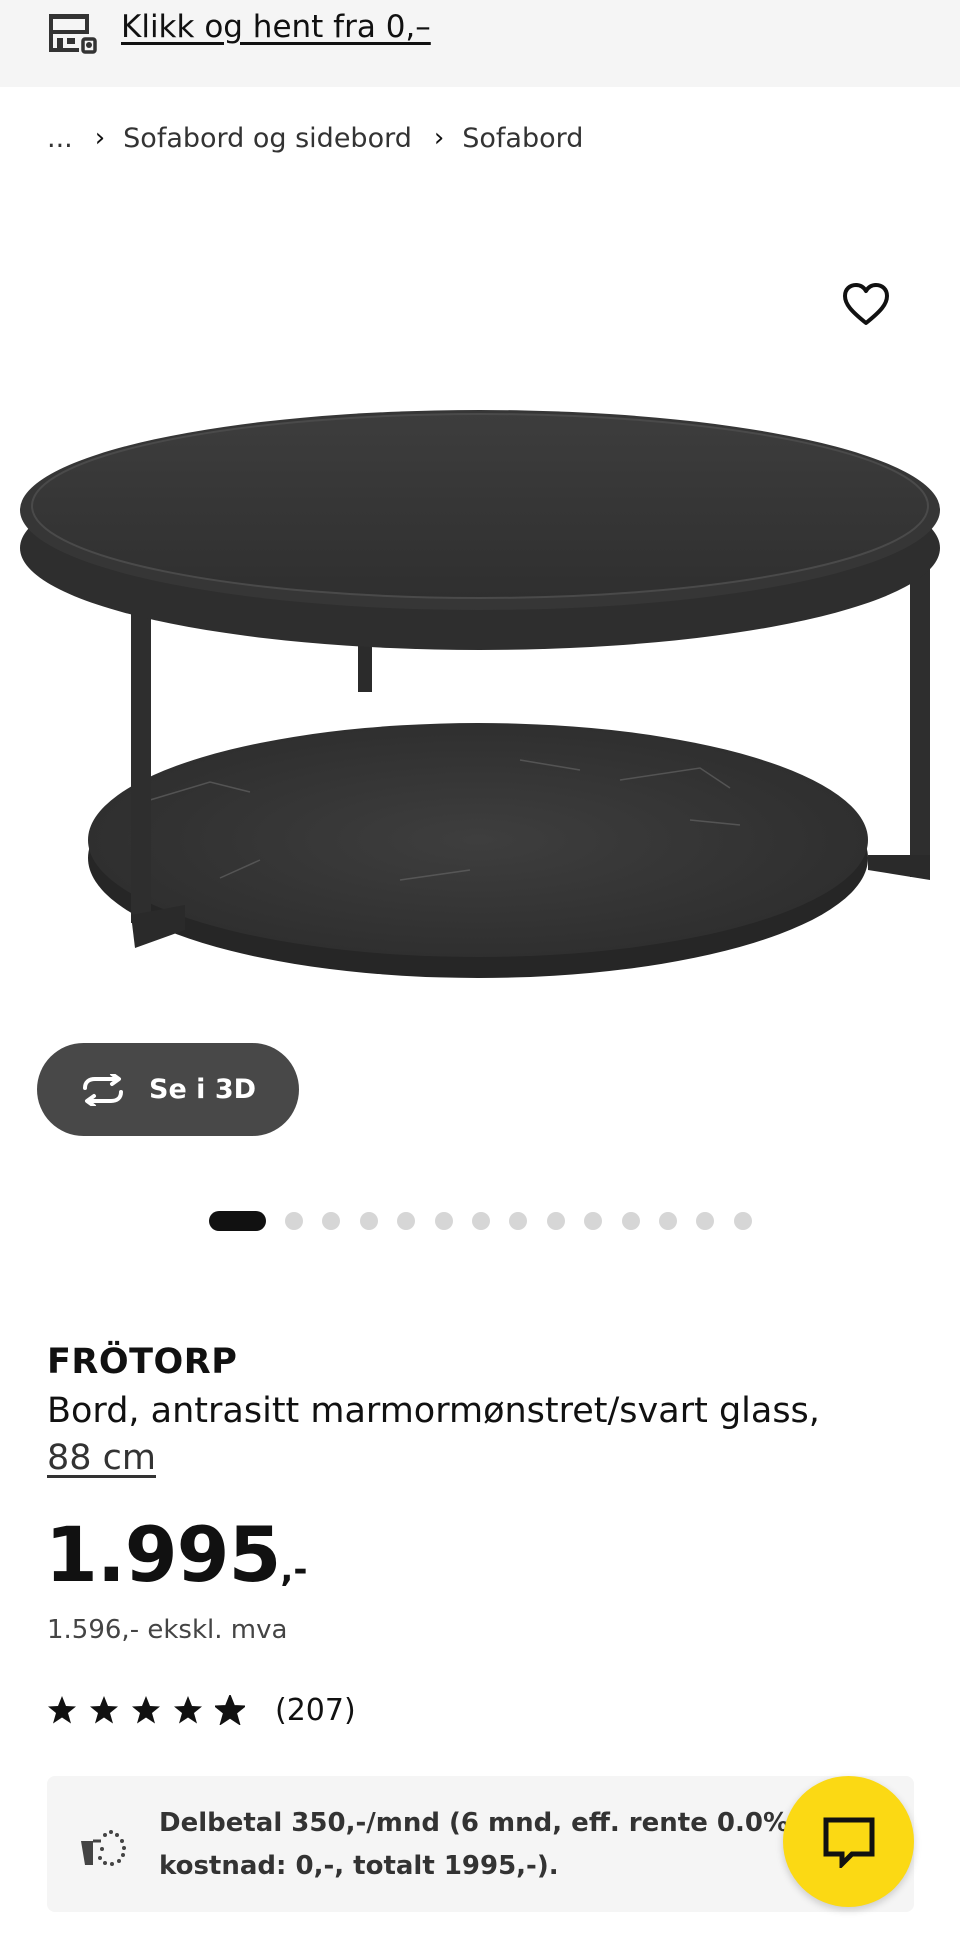 The image size is (960, 1953). I want to click on rating-stars, so click(152, 1710).